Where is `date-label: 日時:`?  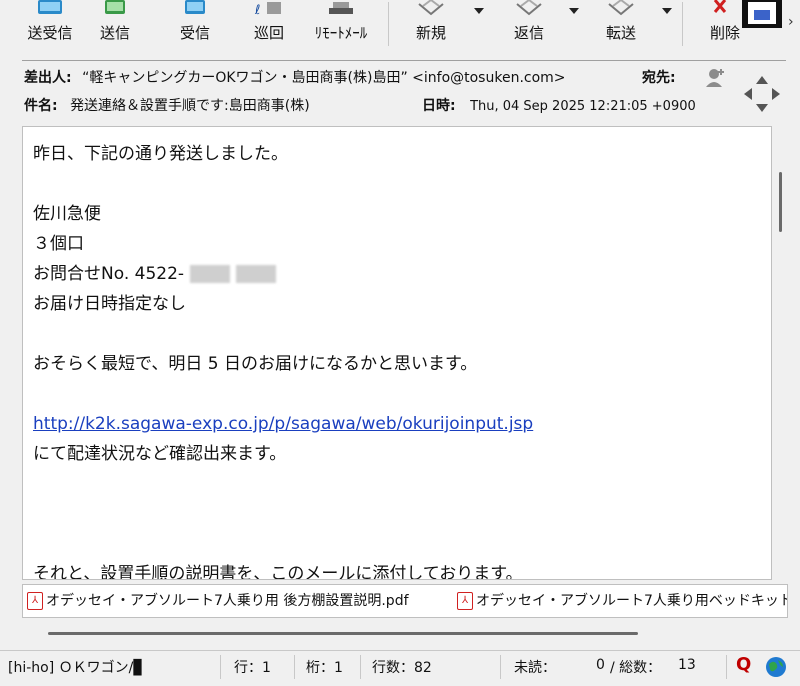 date-label: 日時: is located at coordinates (439, 106).